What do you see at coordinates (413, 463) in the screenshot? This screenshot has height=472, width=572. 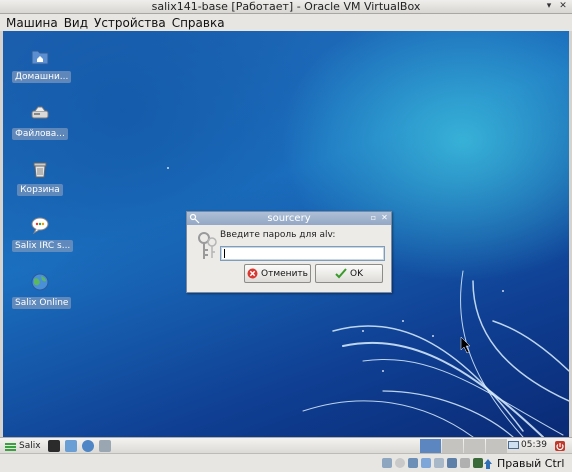 I see `usb-icon` at bounding box center [413, 463].